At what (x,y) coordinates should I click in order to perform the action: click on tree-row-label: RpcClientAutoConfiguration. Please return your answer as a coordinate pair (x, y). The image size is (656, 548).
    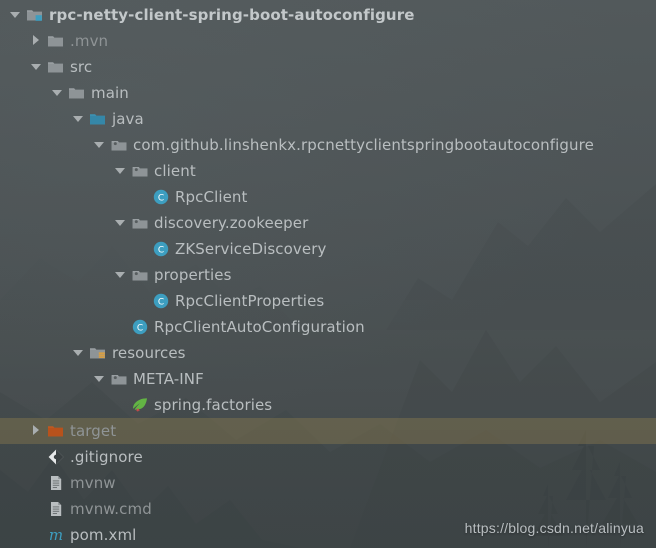
    Looking at the image, I should click on (259, 327).